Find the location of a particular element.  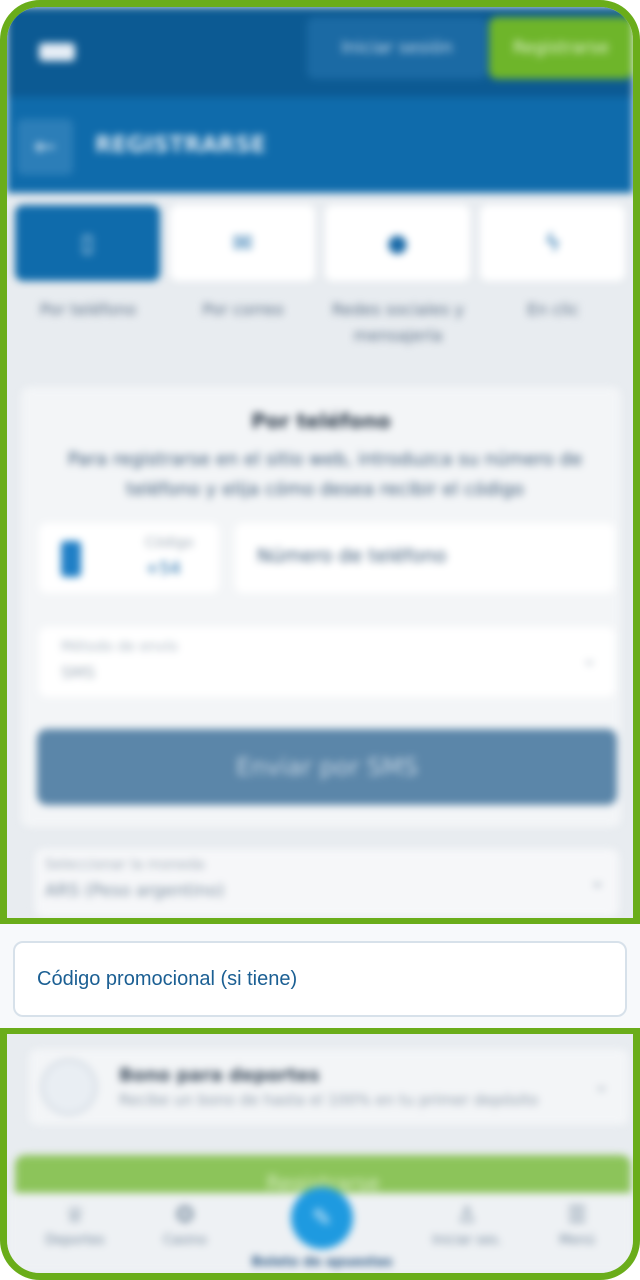

select-value: SMS is located at coordinates (78, 672).